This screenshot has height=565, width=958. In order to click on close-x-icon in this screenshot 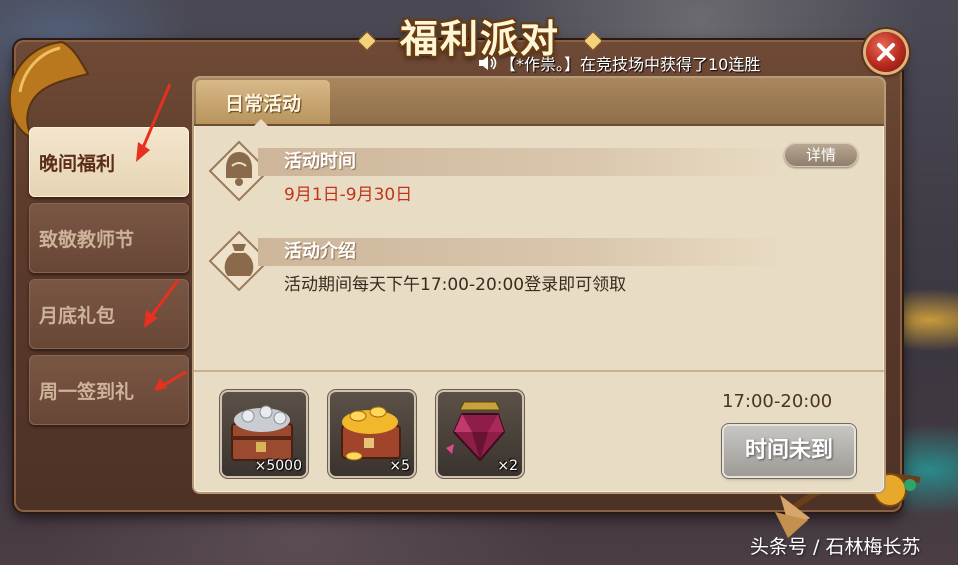, I will do `click(886, 52)`.